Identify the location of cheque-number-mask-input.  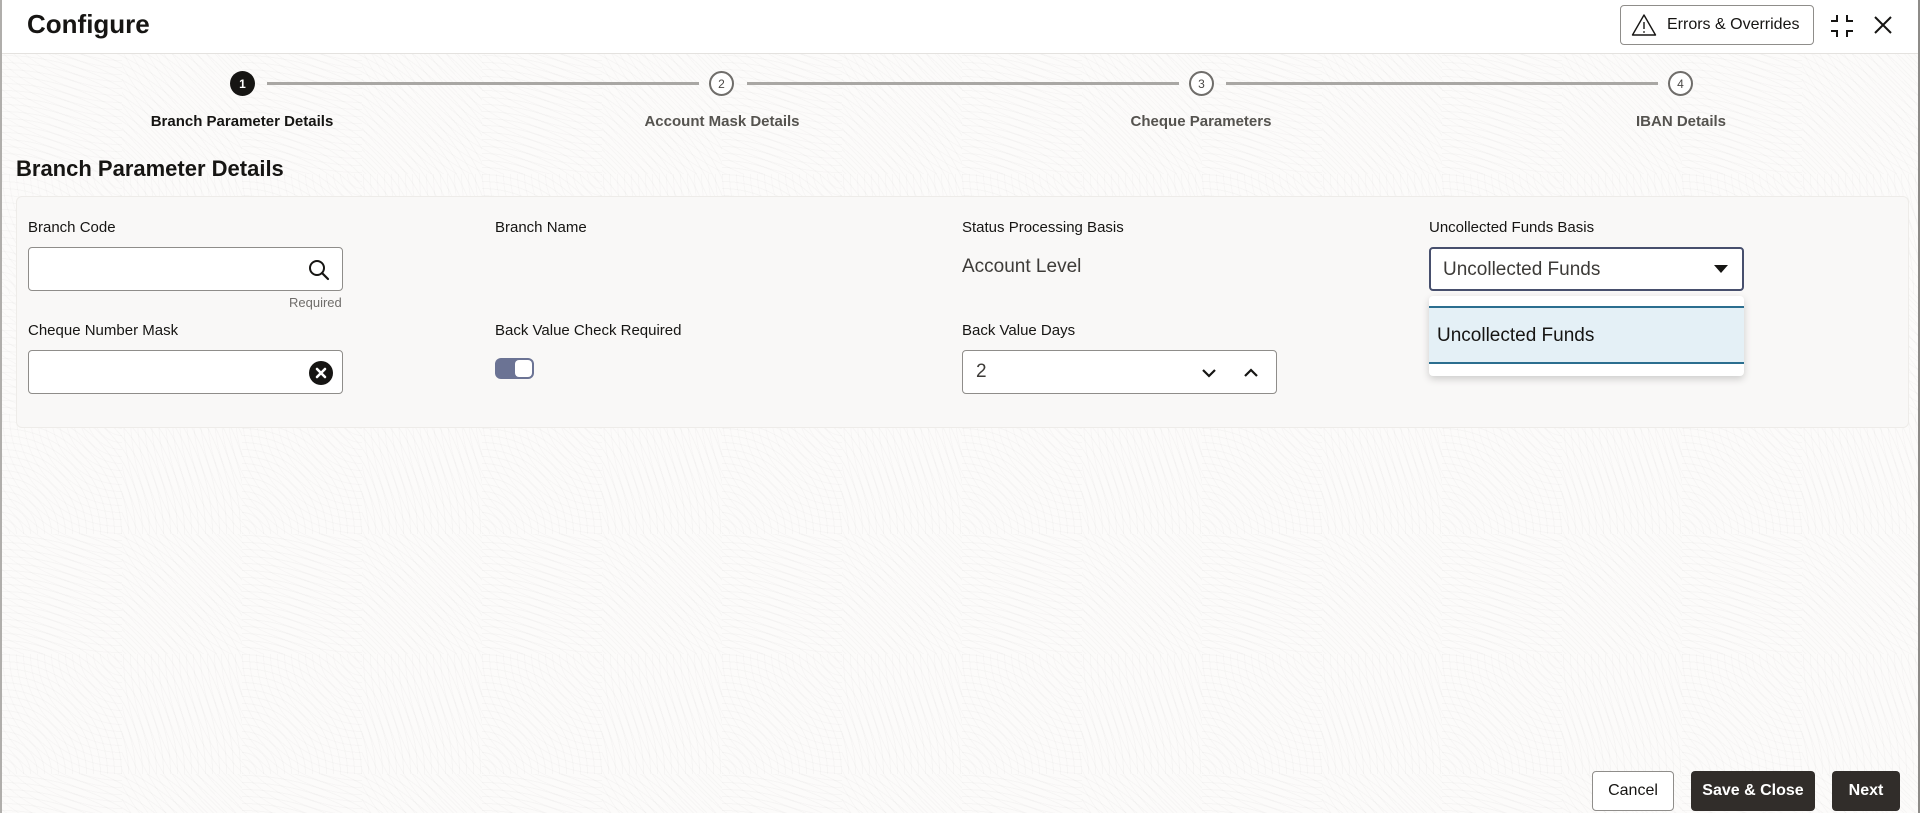
(185, 372).